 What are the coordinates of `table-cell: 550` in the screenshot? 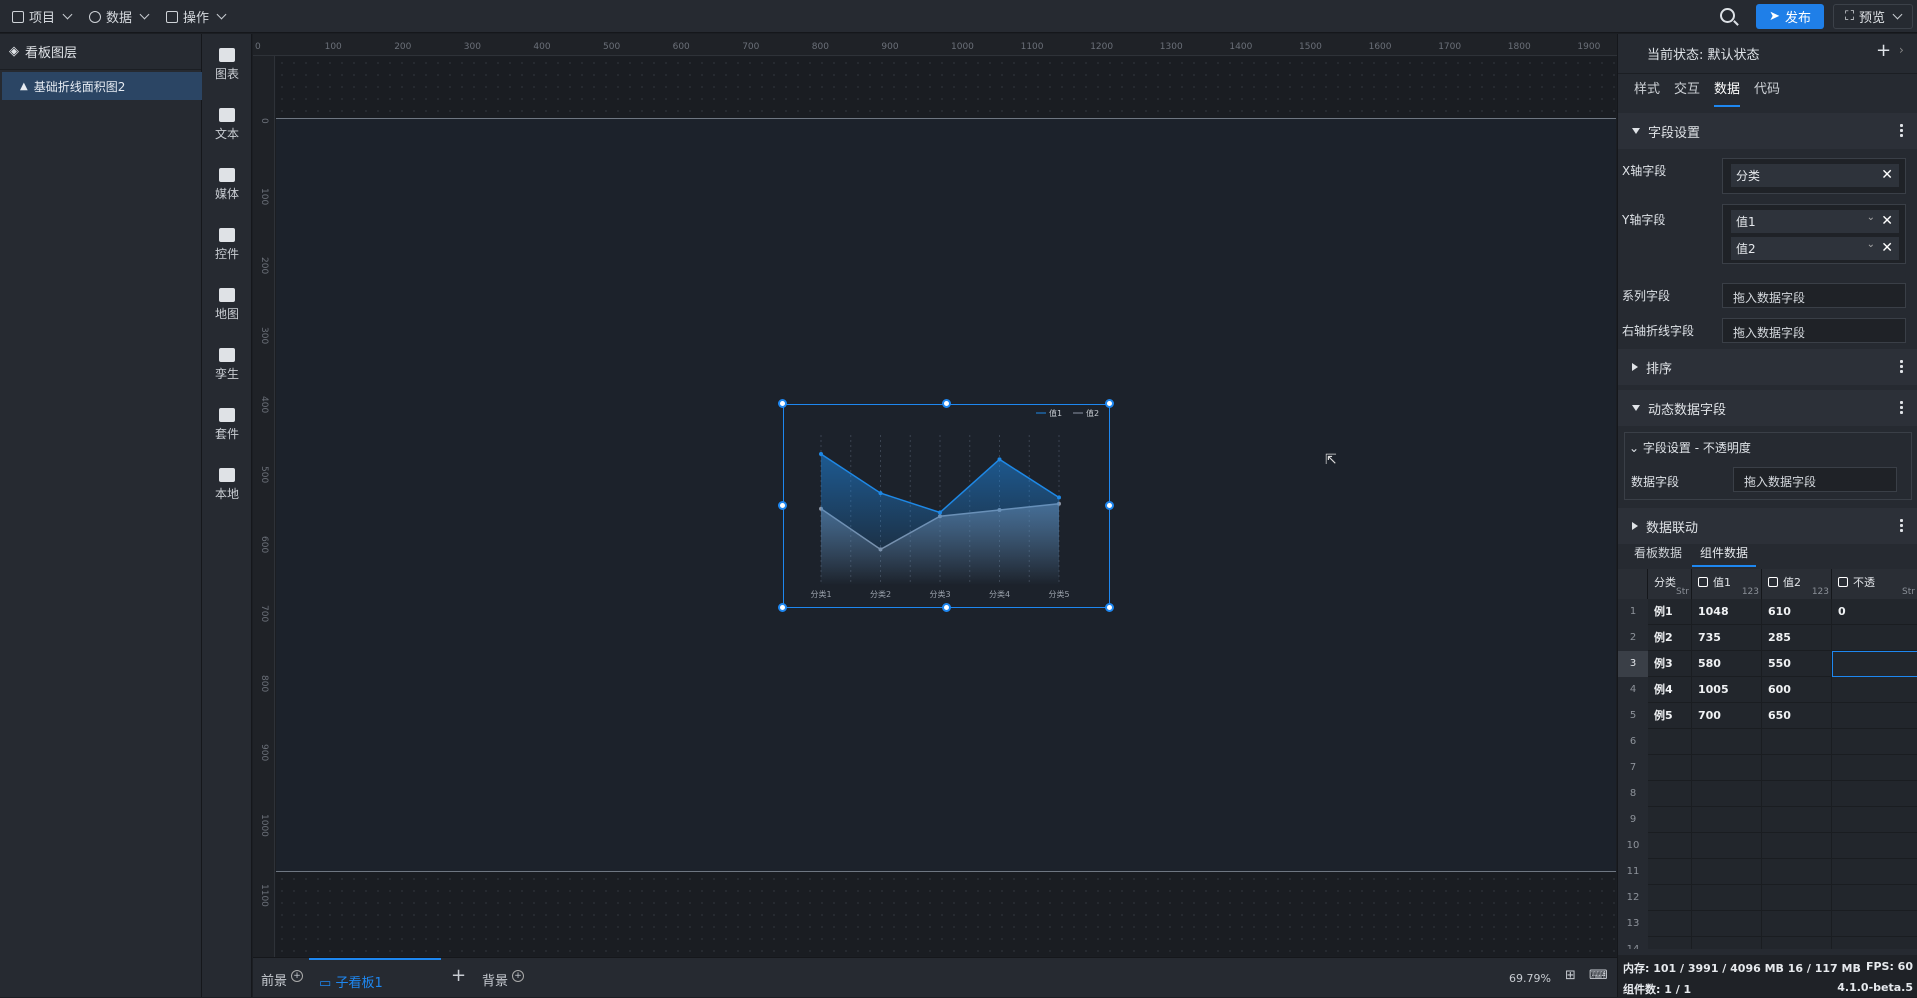 It's located at (1797, 664).